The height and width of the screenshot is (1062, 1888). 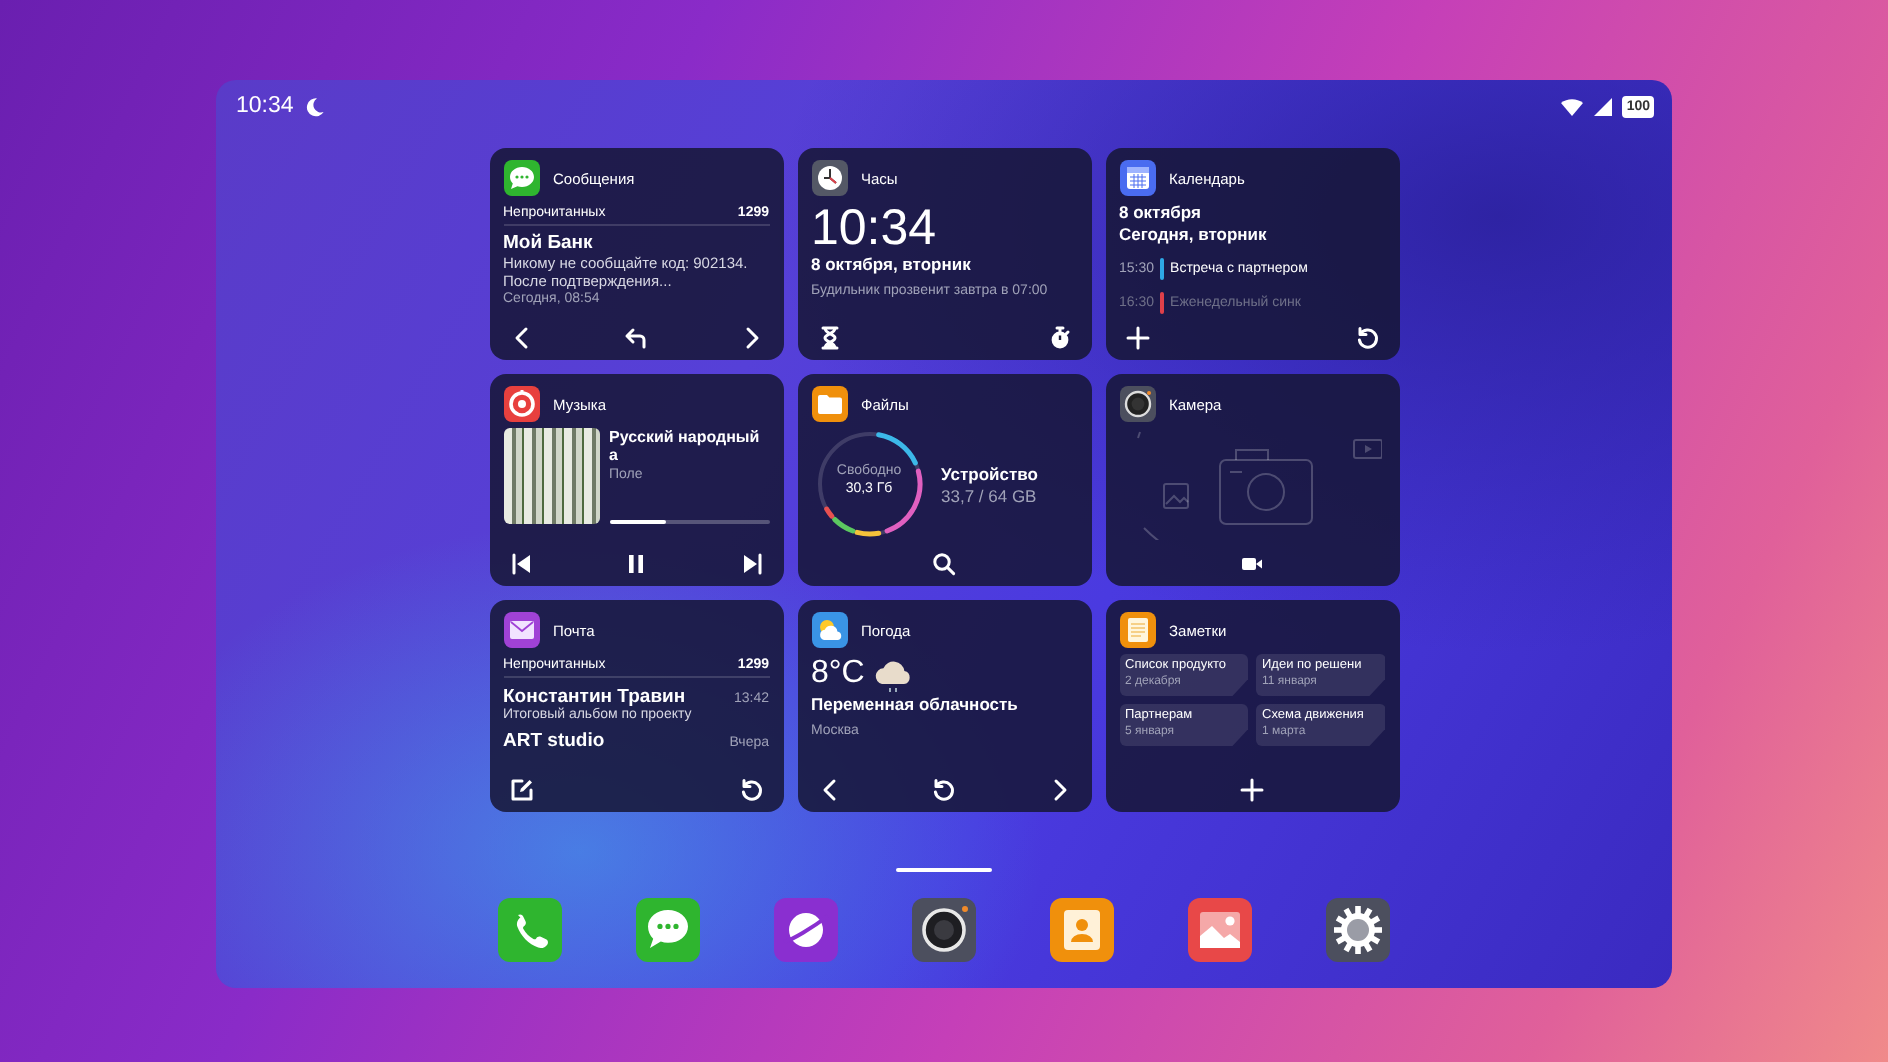 I want to click on clock-time: 10:34, so click(x=875, y=228).